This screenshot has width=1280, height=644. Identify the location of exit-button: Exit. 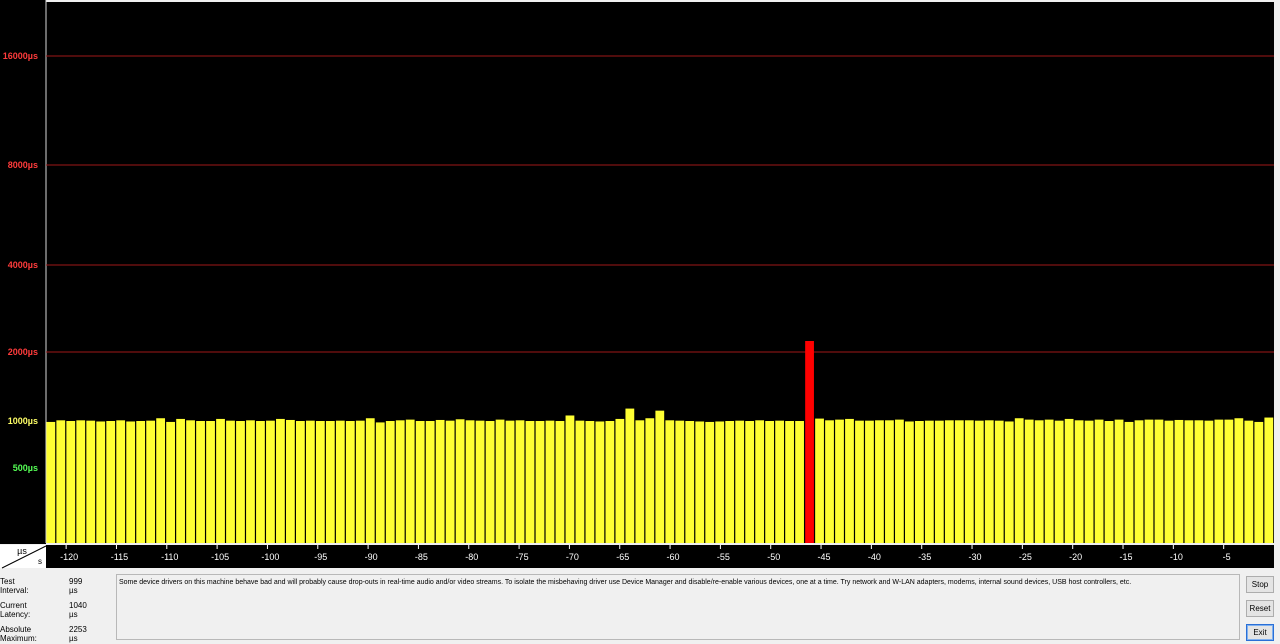
(1260, 632).